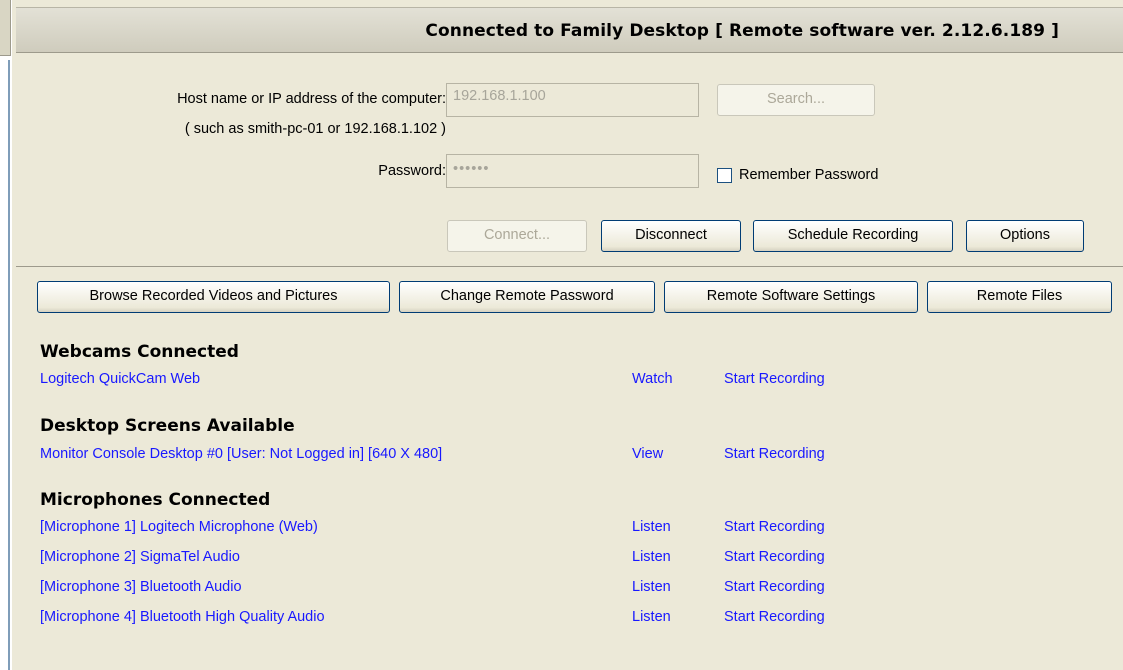 The image size is (1123, 670). I want to click on options-button: Options, so click(1025, 236).